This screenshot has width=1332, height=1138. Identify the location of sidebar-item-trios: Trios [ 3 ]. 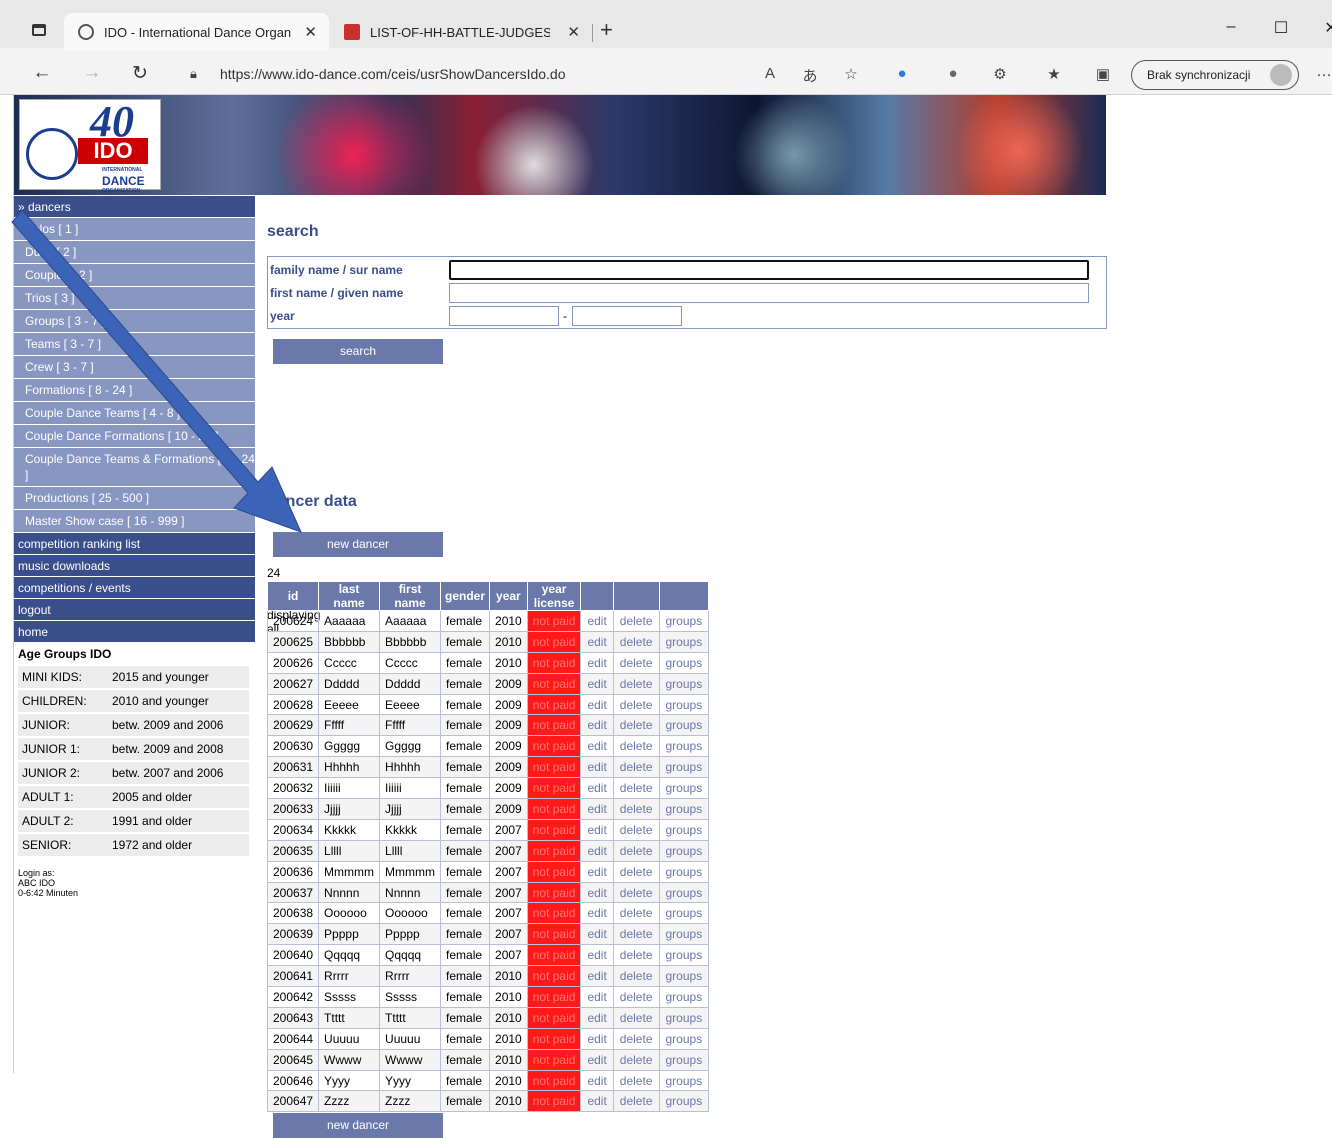
(134, 298).